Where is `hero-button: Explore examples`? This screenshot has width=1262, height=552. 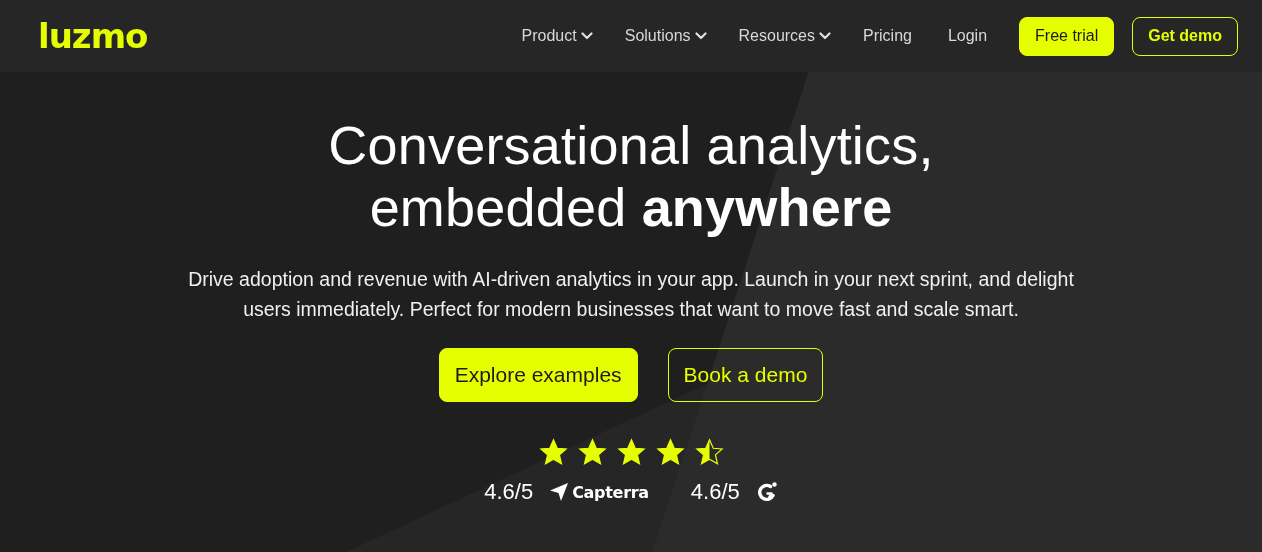 hero-button: Explore examples is located at coordinates (538, 375).